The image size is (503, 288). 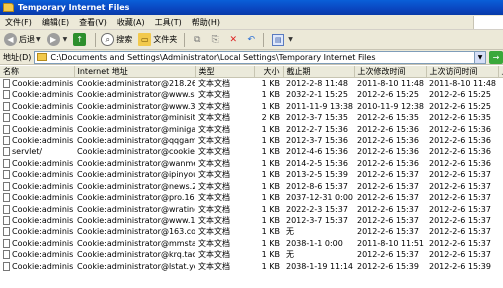 I want to click on column-header-overflow: 上, so click(x=500, y=72).